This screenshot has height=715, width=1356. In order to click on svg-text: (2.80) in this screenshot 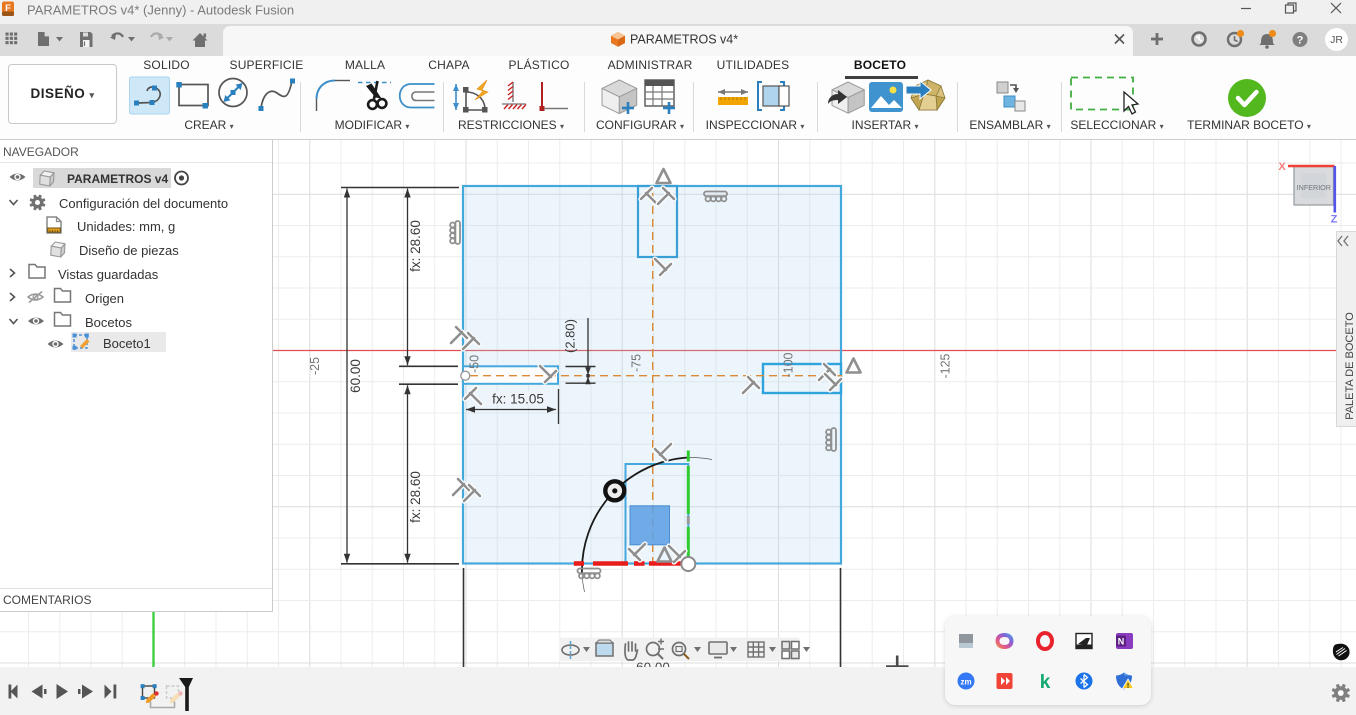, I will do `click(570, 336)`.